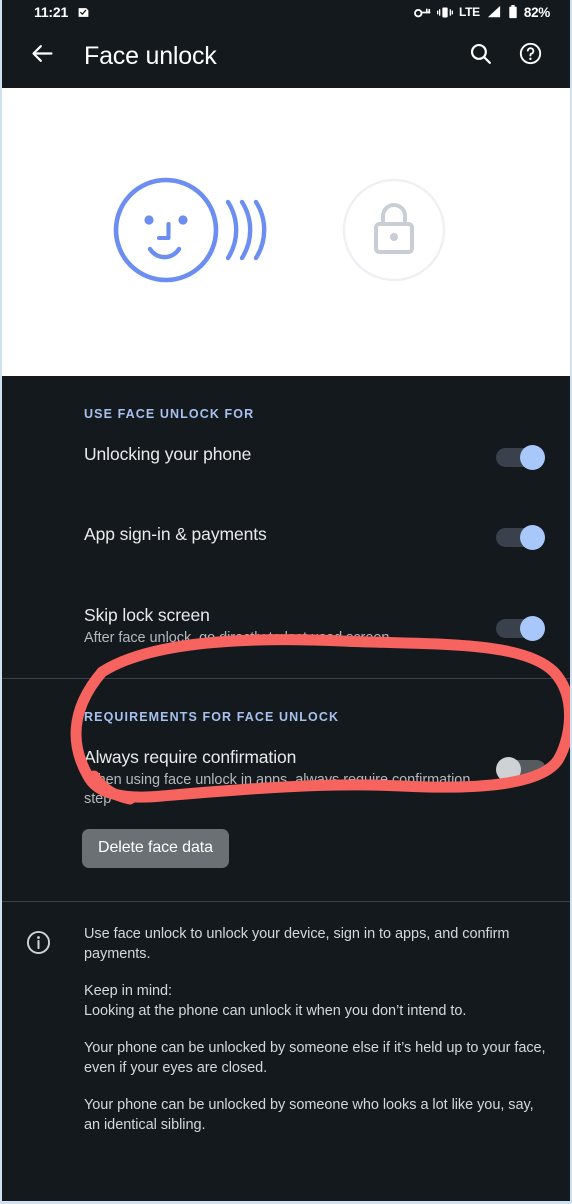  I want to click on row-text: Unlocking your phone, so click(290, 454).